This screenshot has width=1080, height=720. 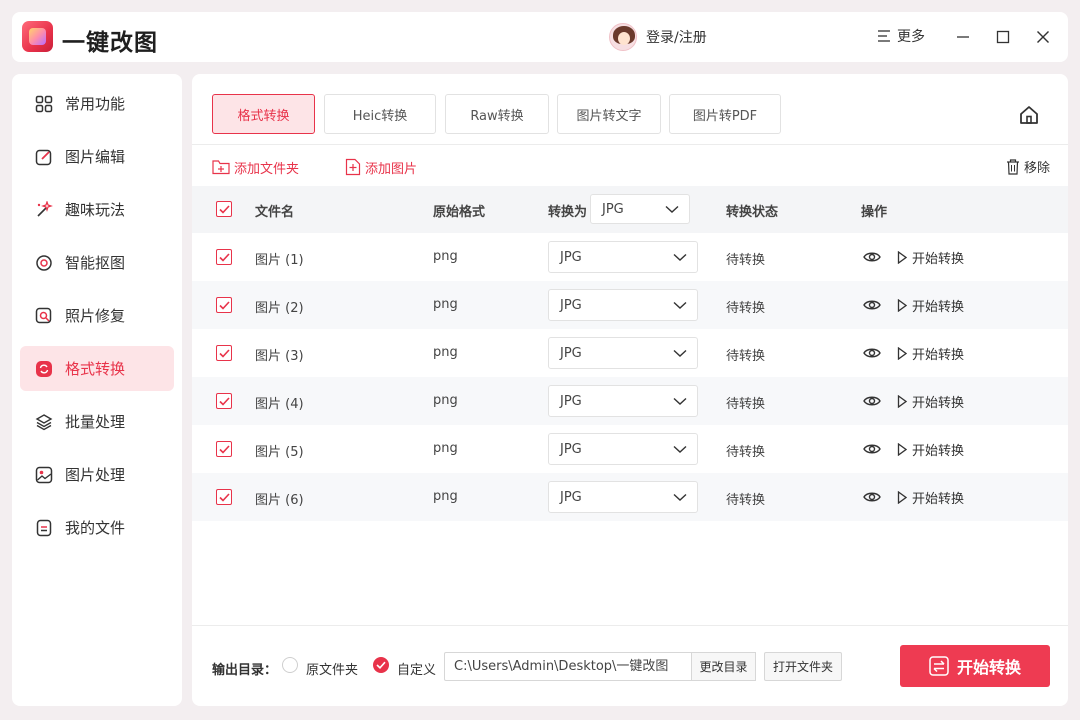 I want to click on sidebar-item-cutout: 智能抠图, so click(x=97, y=262).